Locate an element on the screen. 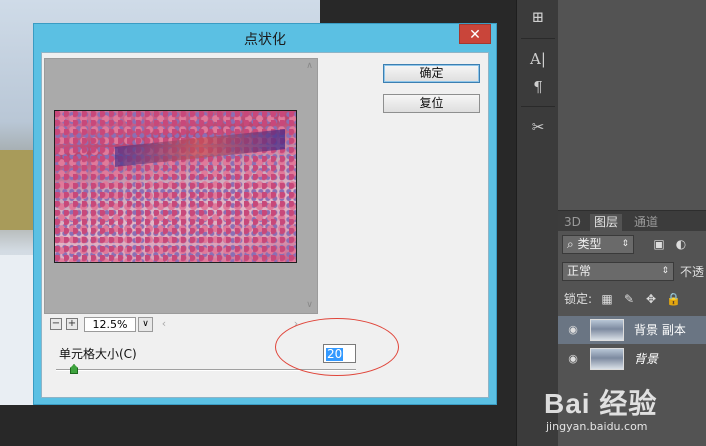 This screenshot has height=446, width=706. paragraph-styles-icon: ⊞ is located at coordinates (538, 17).